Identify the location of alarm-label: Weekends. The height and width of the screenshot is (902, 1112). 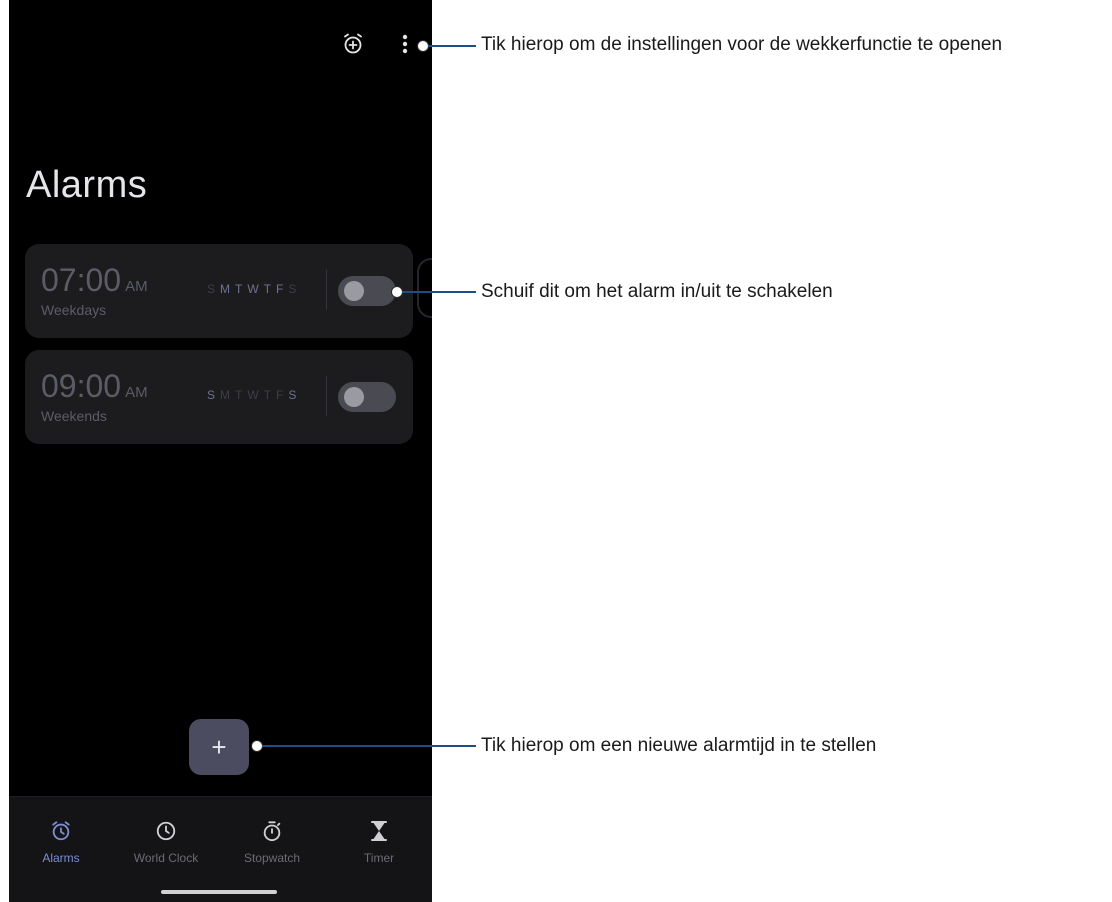
(74, 416).